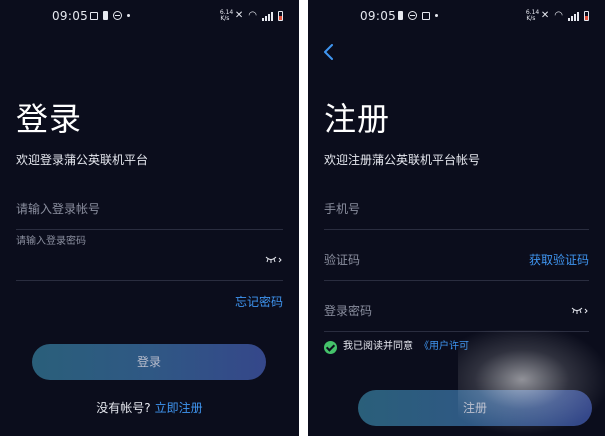 The height and width of the screenshot is (436, 605). Describe the element at coordinates (402, 160) in the screenshot. I see `page-subtitle: 欢迎注册蒲公英联机平台帐号` at that location.